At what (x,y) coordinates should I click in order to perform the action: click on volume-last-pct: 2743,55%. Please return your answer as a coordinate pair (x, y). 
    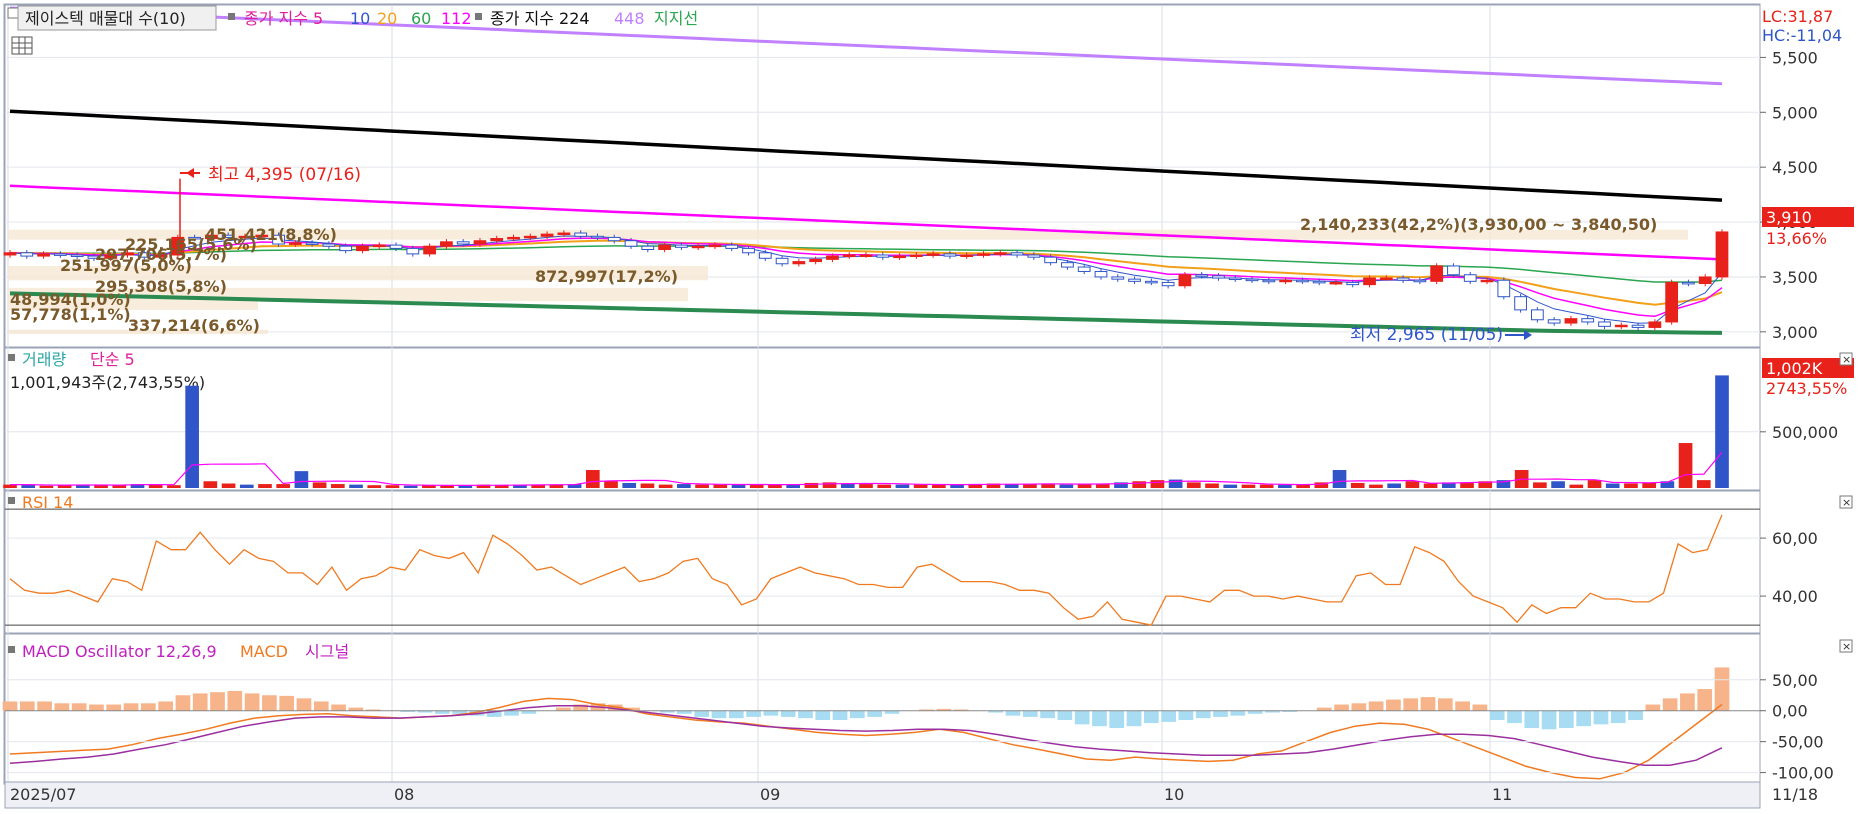
    Looking at the image, I should click on (1806, 388).